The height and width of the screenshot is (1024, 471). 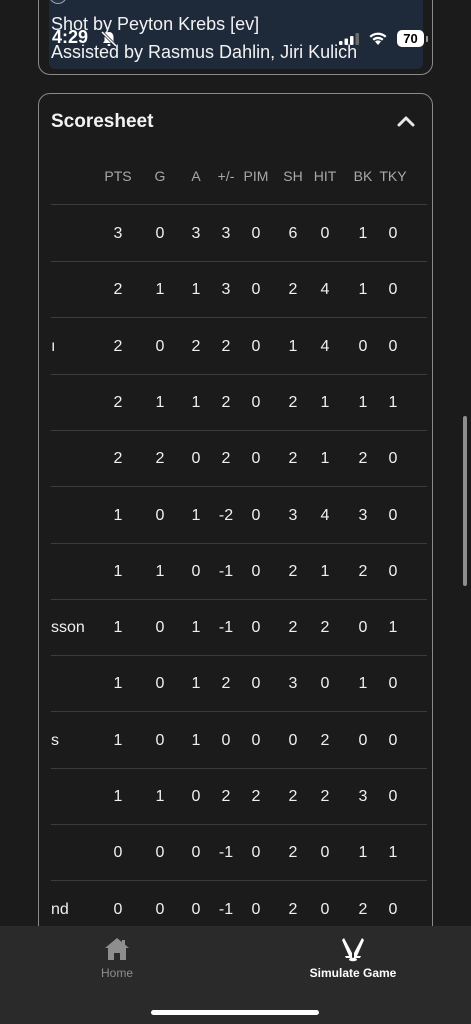 What do you see at coordinates (226, 176) in the screenshot?
I see `column-header-plus-minus: +/-` at bounding box center [226, 176].